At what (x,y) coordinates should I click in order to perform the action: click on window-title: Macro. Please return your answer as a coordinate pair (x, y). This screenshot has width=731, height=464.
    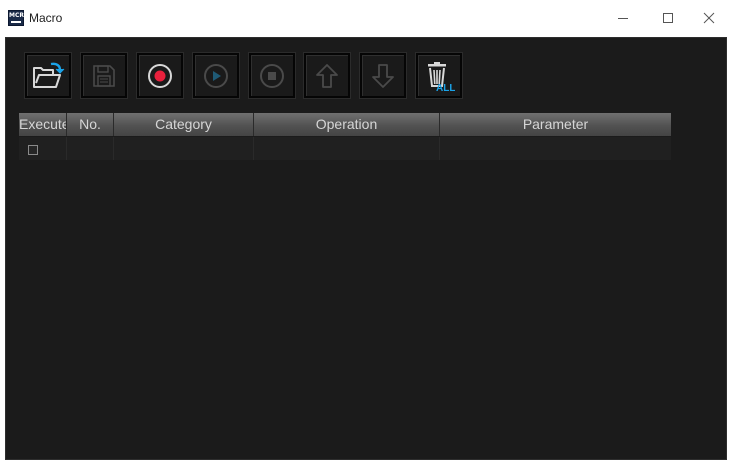
    Looking at the image, I should click on (46, 18).